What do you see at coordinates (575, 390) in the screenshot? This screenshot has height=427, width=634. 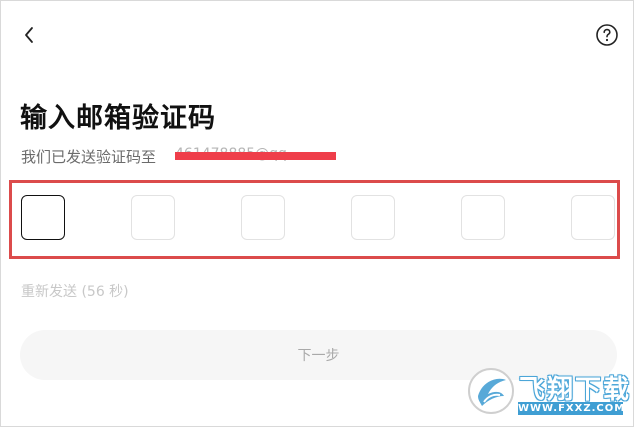 I see `watermark-logo-text: 飞翔下载` at bounding box center [575, 390].